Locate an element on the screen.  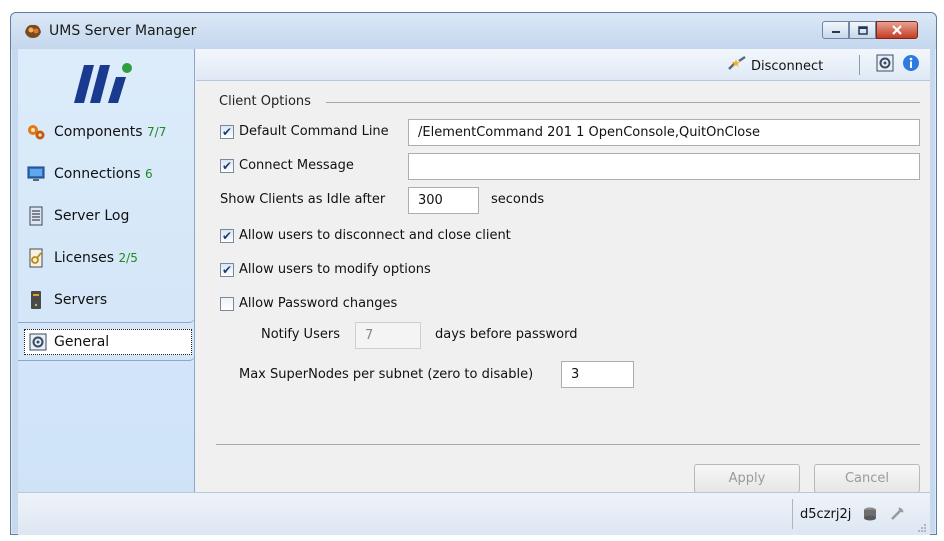
settings-button is located at coordinates (885, 65).